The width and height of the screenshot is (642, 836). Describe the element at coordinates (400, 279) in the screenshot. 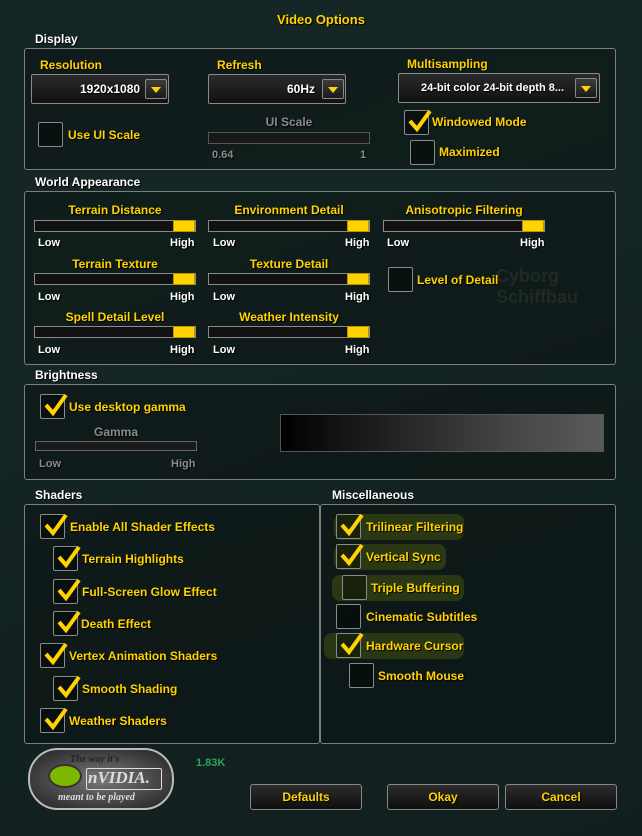

I see `level-of-detail-checkbox` at that location.